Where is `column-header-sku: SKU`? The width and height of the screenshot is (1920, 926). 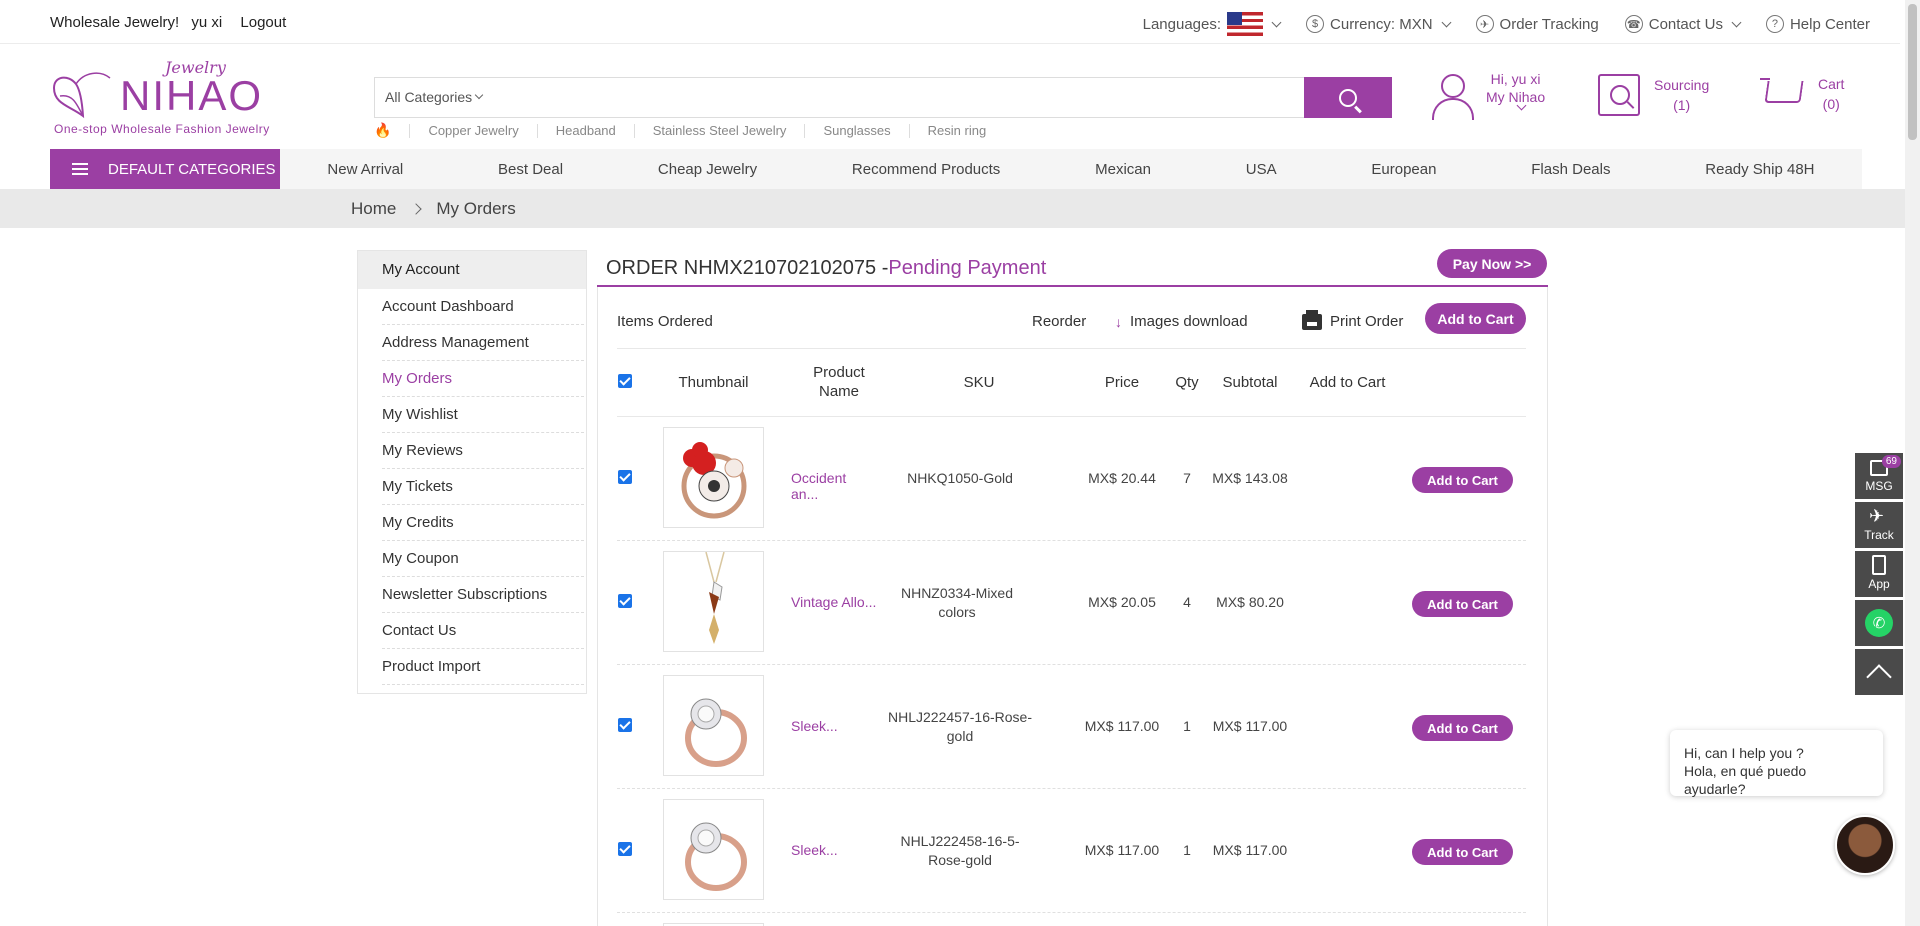 column-header-sku: SKU is located at coordinates (979, 382).